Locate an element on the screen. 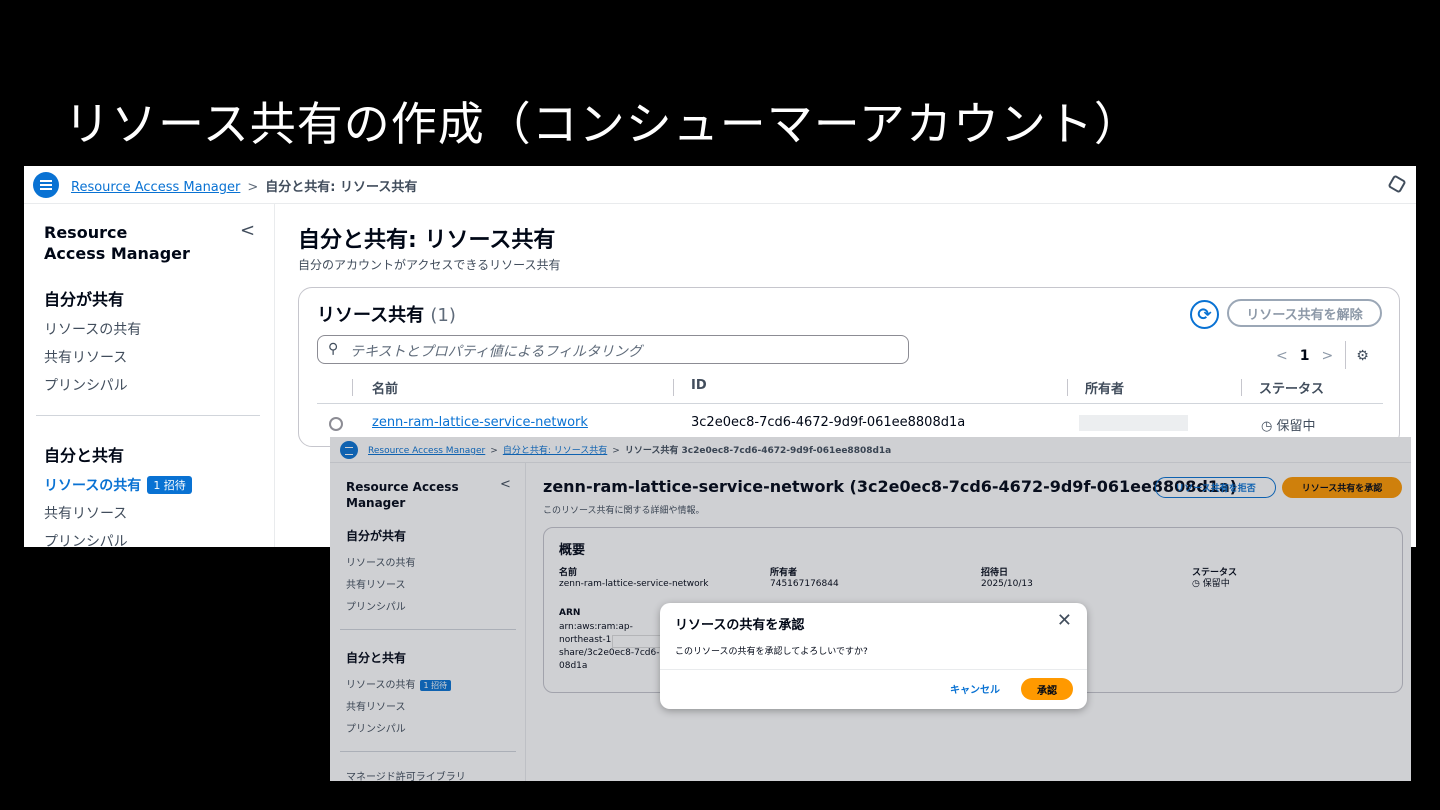 The image size is (1440, 810). breadcrumb-root-2: Resource Access Manager is located at coordinates (426, 451).